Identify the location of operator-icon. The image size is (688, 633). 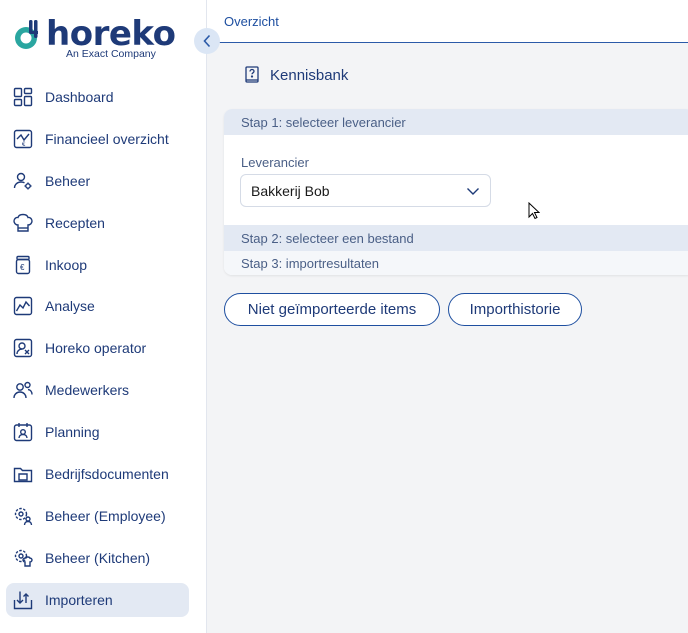
(23, 348).